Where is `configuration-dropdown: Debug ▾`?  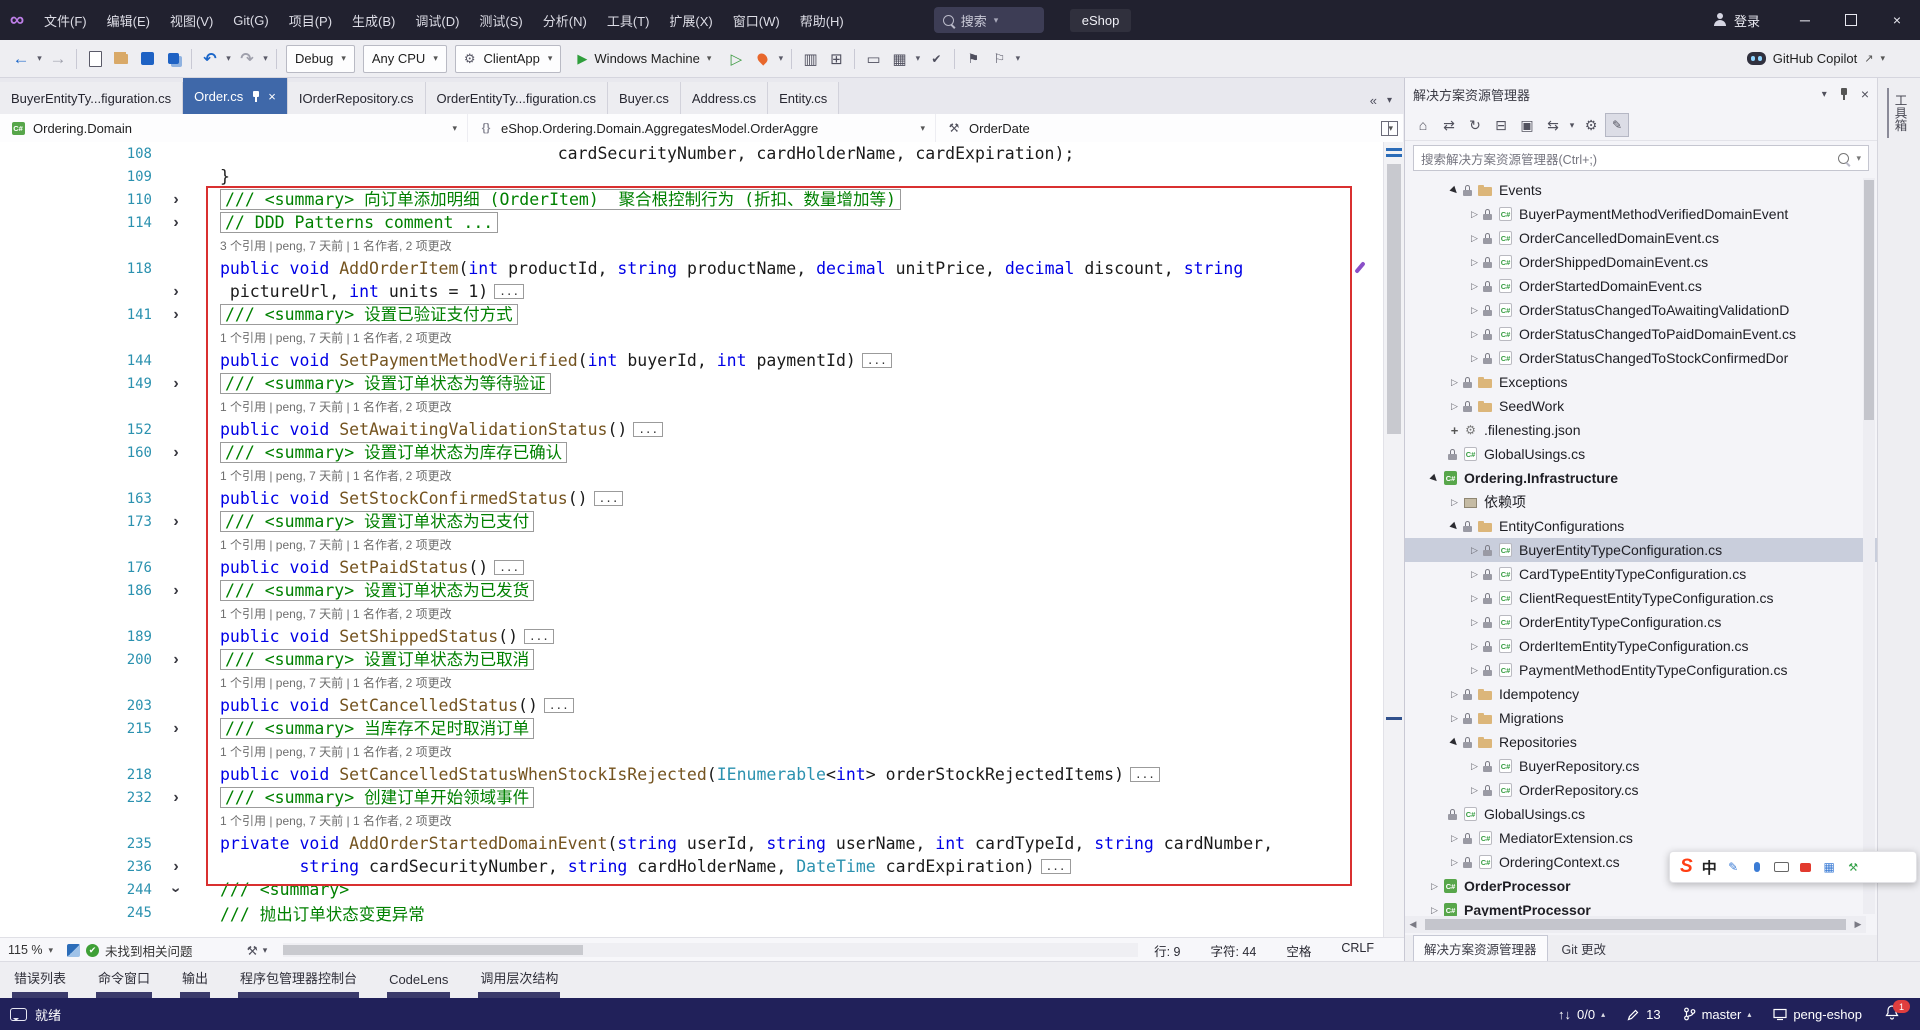 configuration-dropdown: Debug ▾ is located at coordinates (320, 58).